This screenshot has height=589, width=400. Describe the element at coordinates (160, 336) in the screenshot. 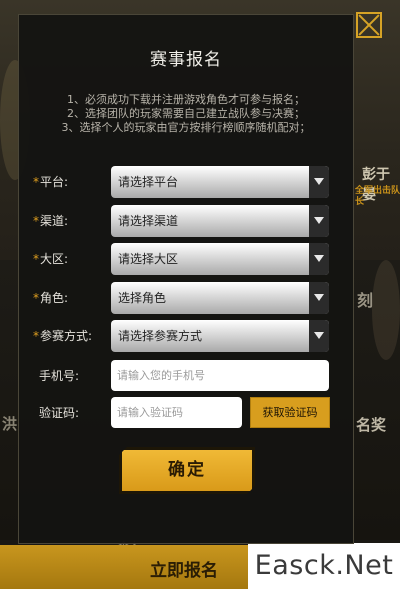

I see `mode-select-value: 请选择参赛方式` at that location.